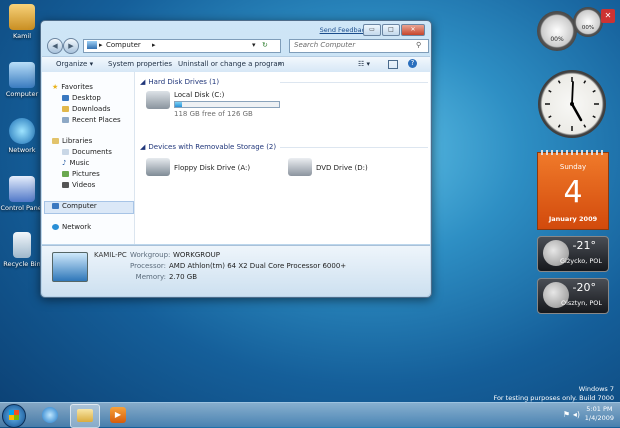  I want to click on pictures-icon, so click(65, 174).